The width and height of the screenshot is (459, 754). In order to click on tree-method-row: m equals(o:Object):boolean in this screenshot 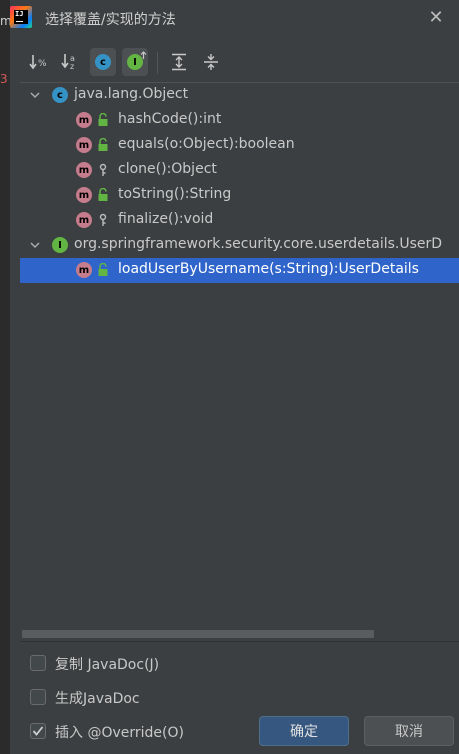, I will do `click(239, 145)`.